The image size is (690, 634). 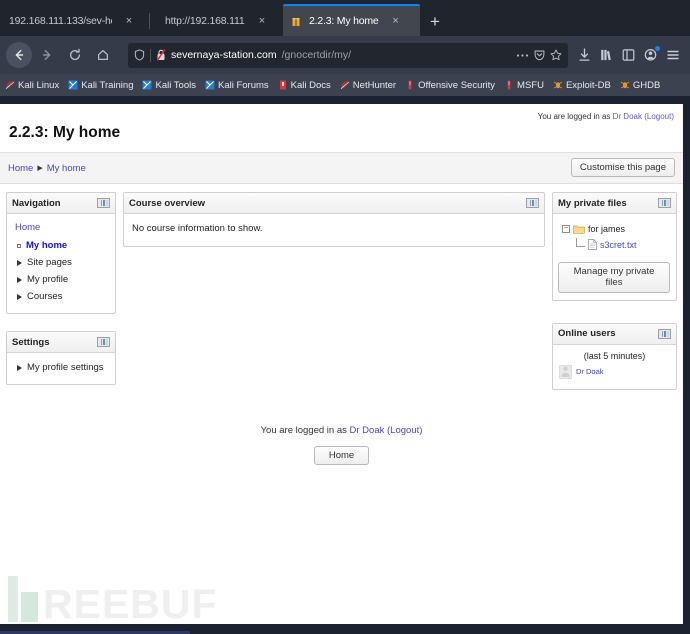 I want to click on login-user-link: Dr Doak, so click(x=627, y=116).